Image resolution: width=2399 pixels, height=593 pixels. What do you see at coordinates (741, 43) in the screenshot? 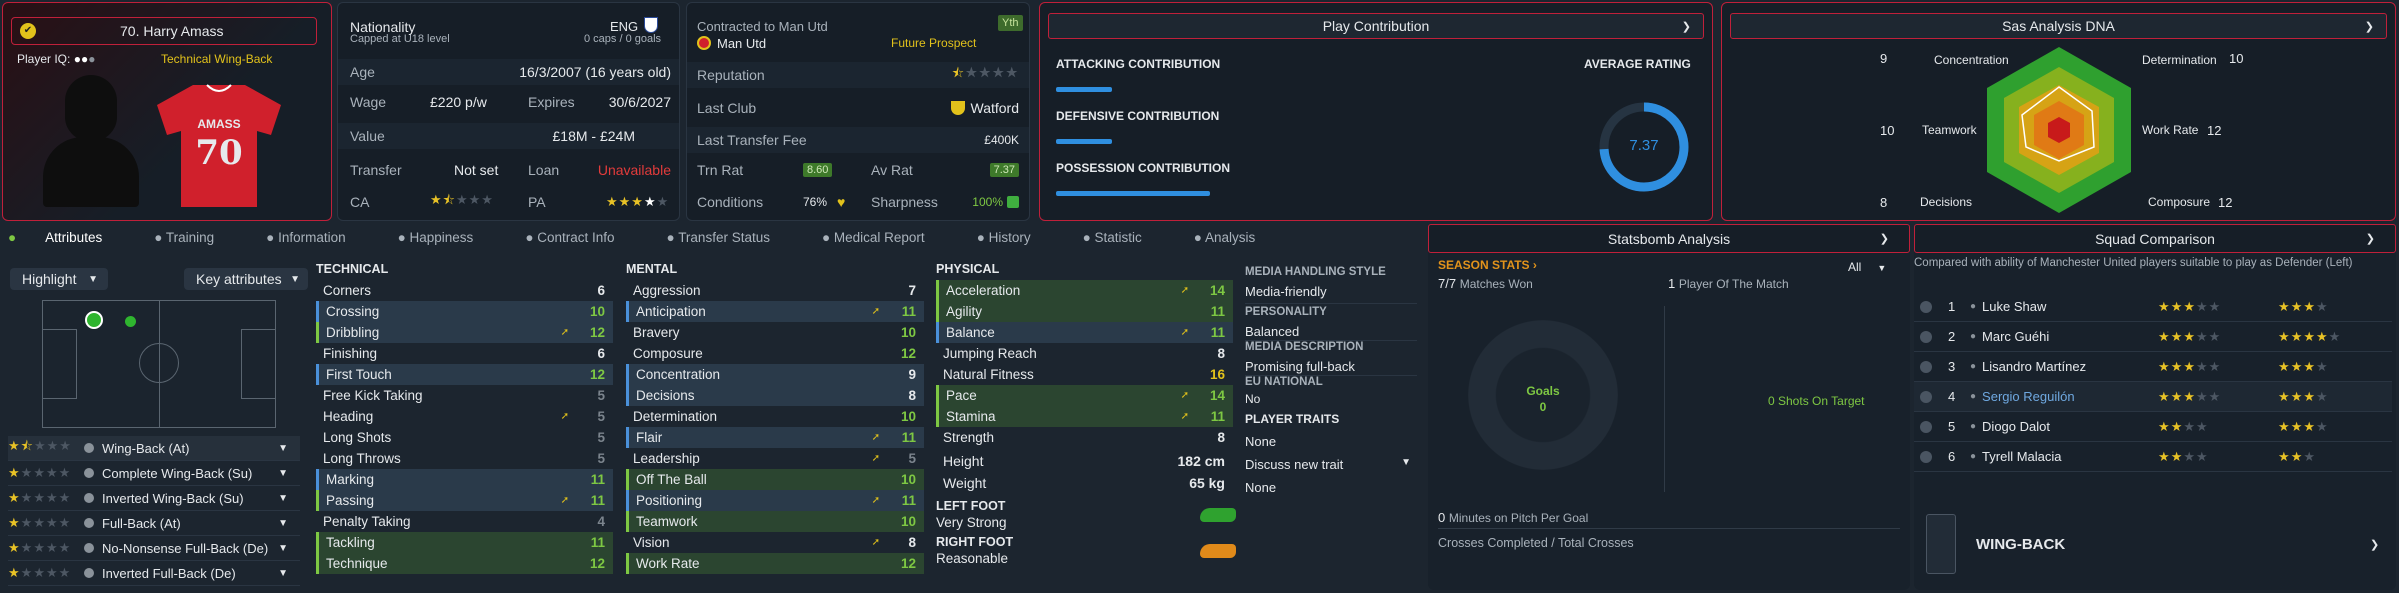
I see `club-name: Man Utd` at bounding box center [741, 43].